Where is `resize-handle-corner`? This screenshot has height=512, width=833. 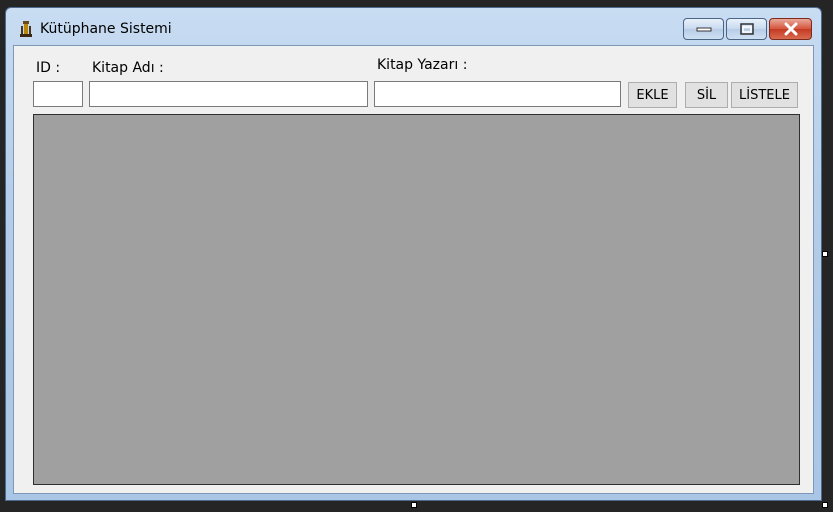
resize-handle-corner is located at coordinates (825, 505).